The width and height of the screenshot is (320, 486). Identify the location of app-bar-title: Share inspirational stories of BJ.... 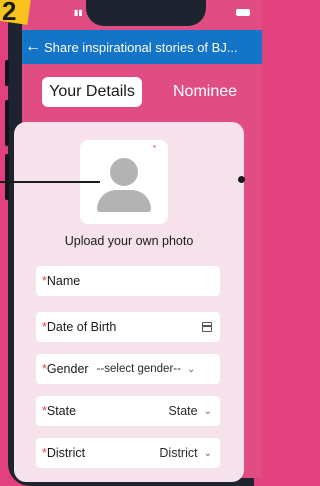
(141, 47).